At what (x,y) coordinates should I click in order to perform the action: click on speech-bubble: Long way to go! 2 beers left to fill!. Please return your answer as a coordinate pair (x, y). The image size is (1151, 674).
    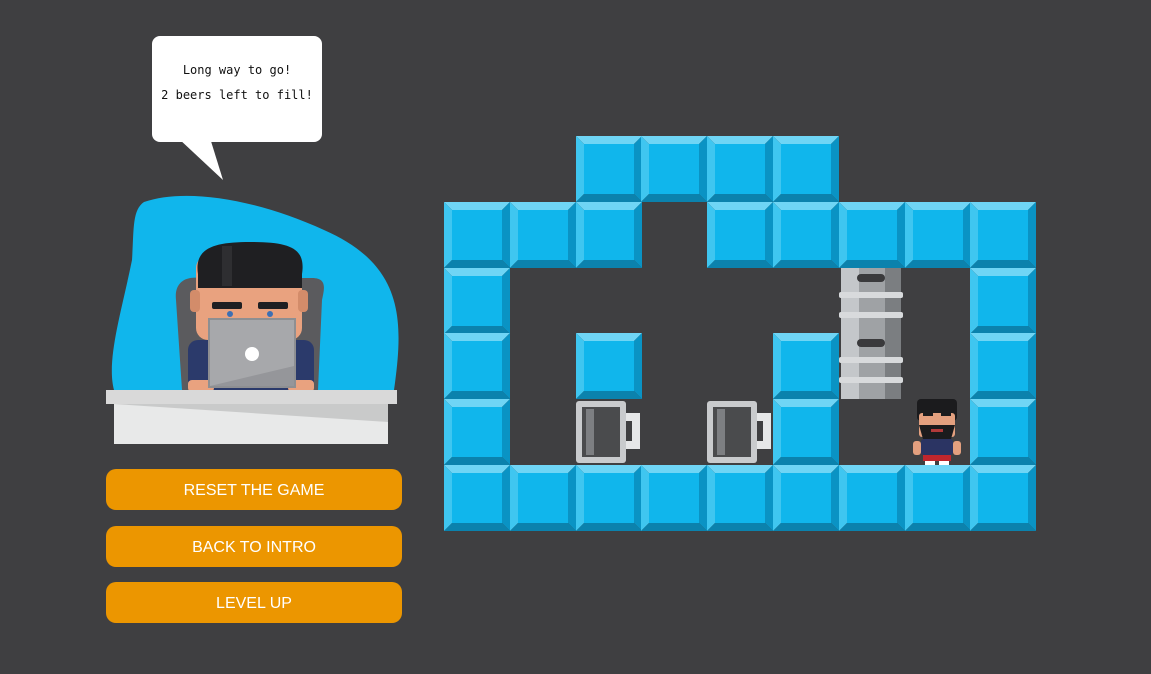
    Looking at the image, I should click on (237, 89).